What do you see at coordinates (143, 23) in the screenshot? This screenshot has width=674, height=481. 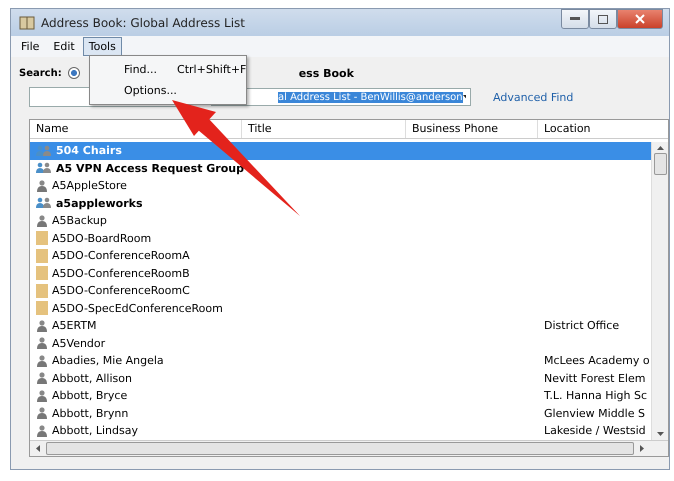 I see `window-title: Address Book: Global Address List` at bounding box center [143, 23].